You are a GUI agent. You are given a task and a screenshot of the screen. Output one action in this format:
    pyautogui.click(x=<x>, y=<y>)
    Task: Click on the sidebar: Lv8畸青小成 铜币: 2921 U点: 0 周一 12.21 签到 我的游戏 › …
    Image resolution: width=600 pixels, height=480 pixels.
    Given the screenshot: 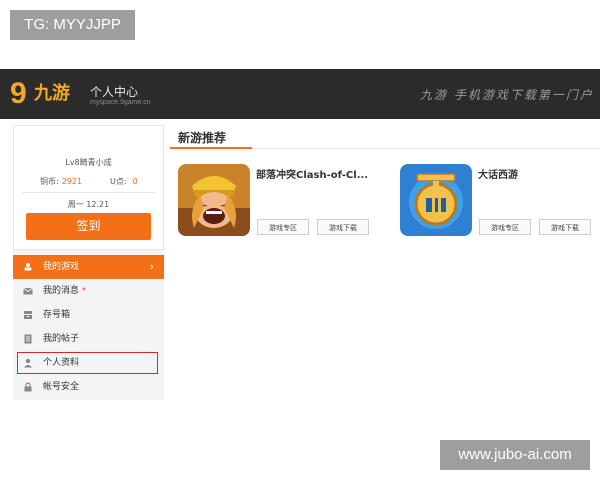 What is the action you would take?
    pyautogui.click(x=88, y=262)
    